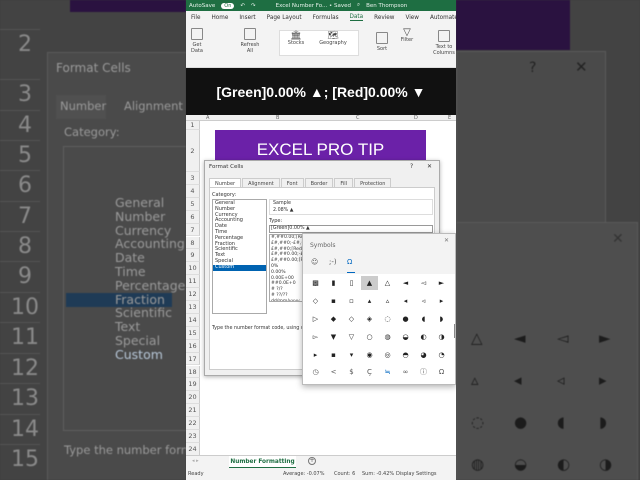 The height and width of the screenshot is (480, 640). I want to click on ribbon-tab-home: Home, so click(220, 18).